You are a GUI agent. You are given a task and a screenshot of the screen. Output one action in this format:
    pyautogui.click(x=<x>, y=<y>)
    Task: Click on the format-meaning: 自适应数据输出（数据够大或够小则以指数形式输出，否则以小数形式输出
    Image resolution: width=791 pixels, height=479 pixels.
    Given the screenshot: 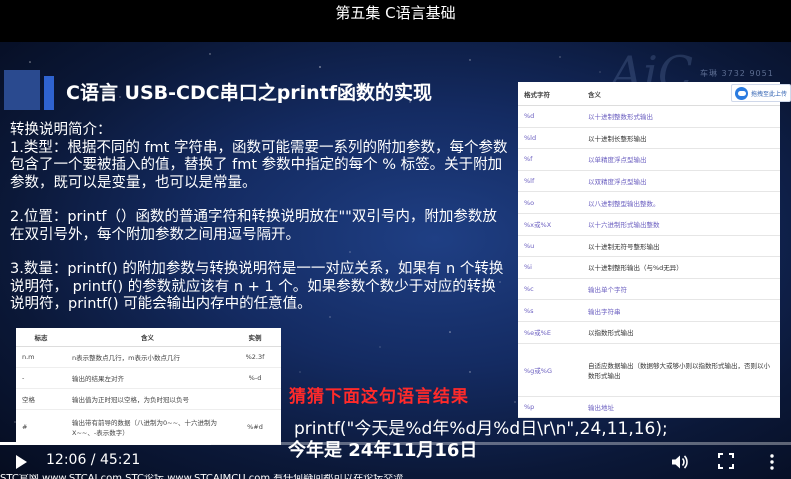 What is the action you would take?
    pyautogui.click(x=681, y=370)
    